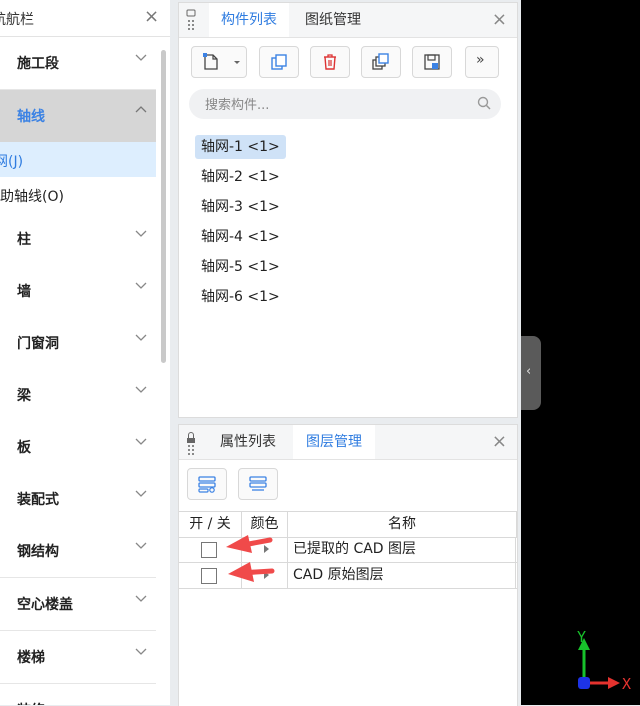 This screenshot has width=640, height=706. What do you see at coordinates (240, 147) in the screenshot?
I see `component-list-item: 轴网-1 <1>` at bounding box center [240, 147].